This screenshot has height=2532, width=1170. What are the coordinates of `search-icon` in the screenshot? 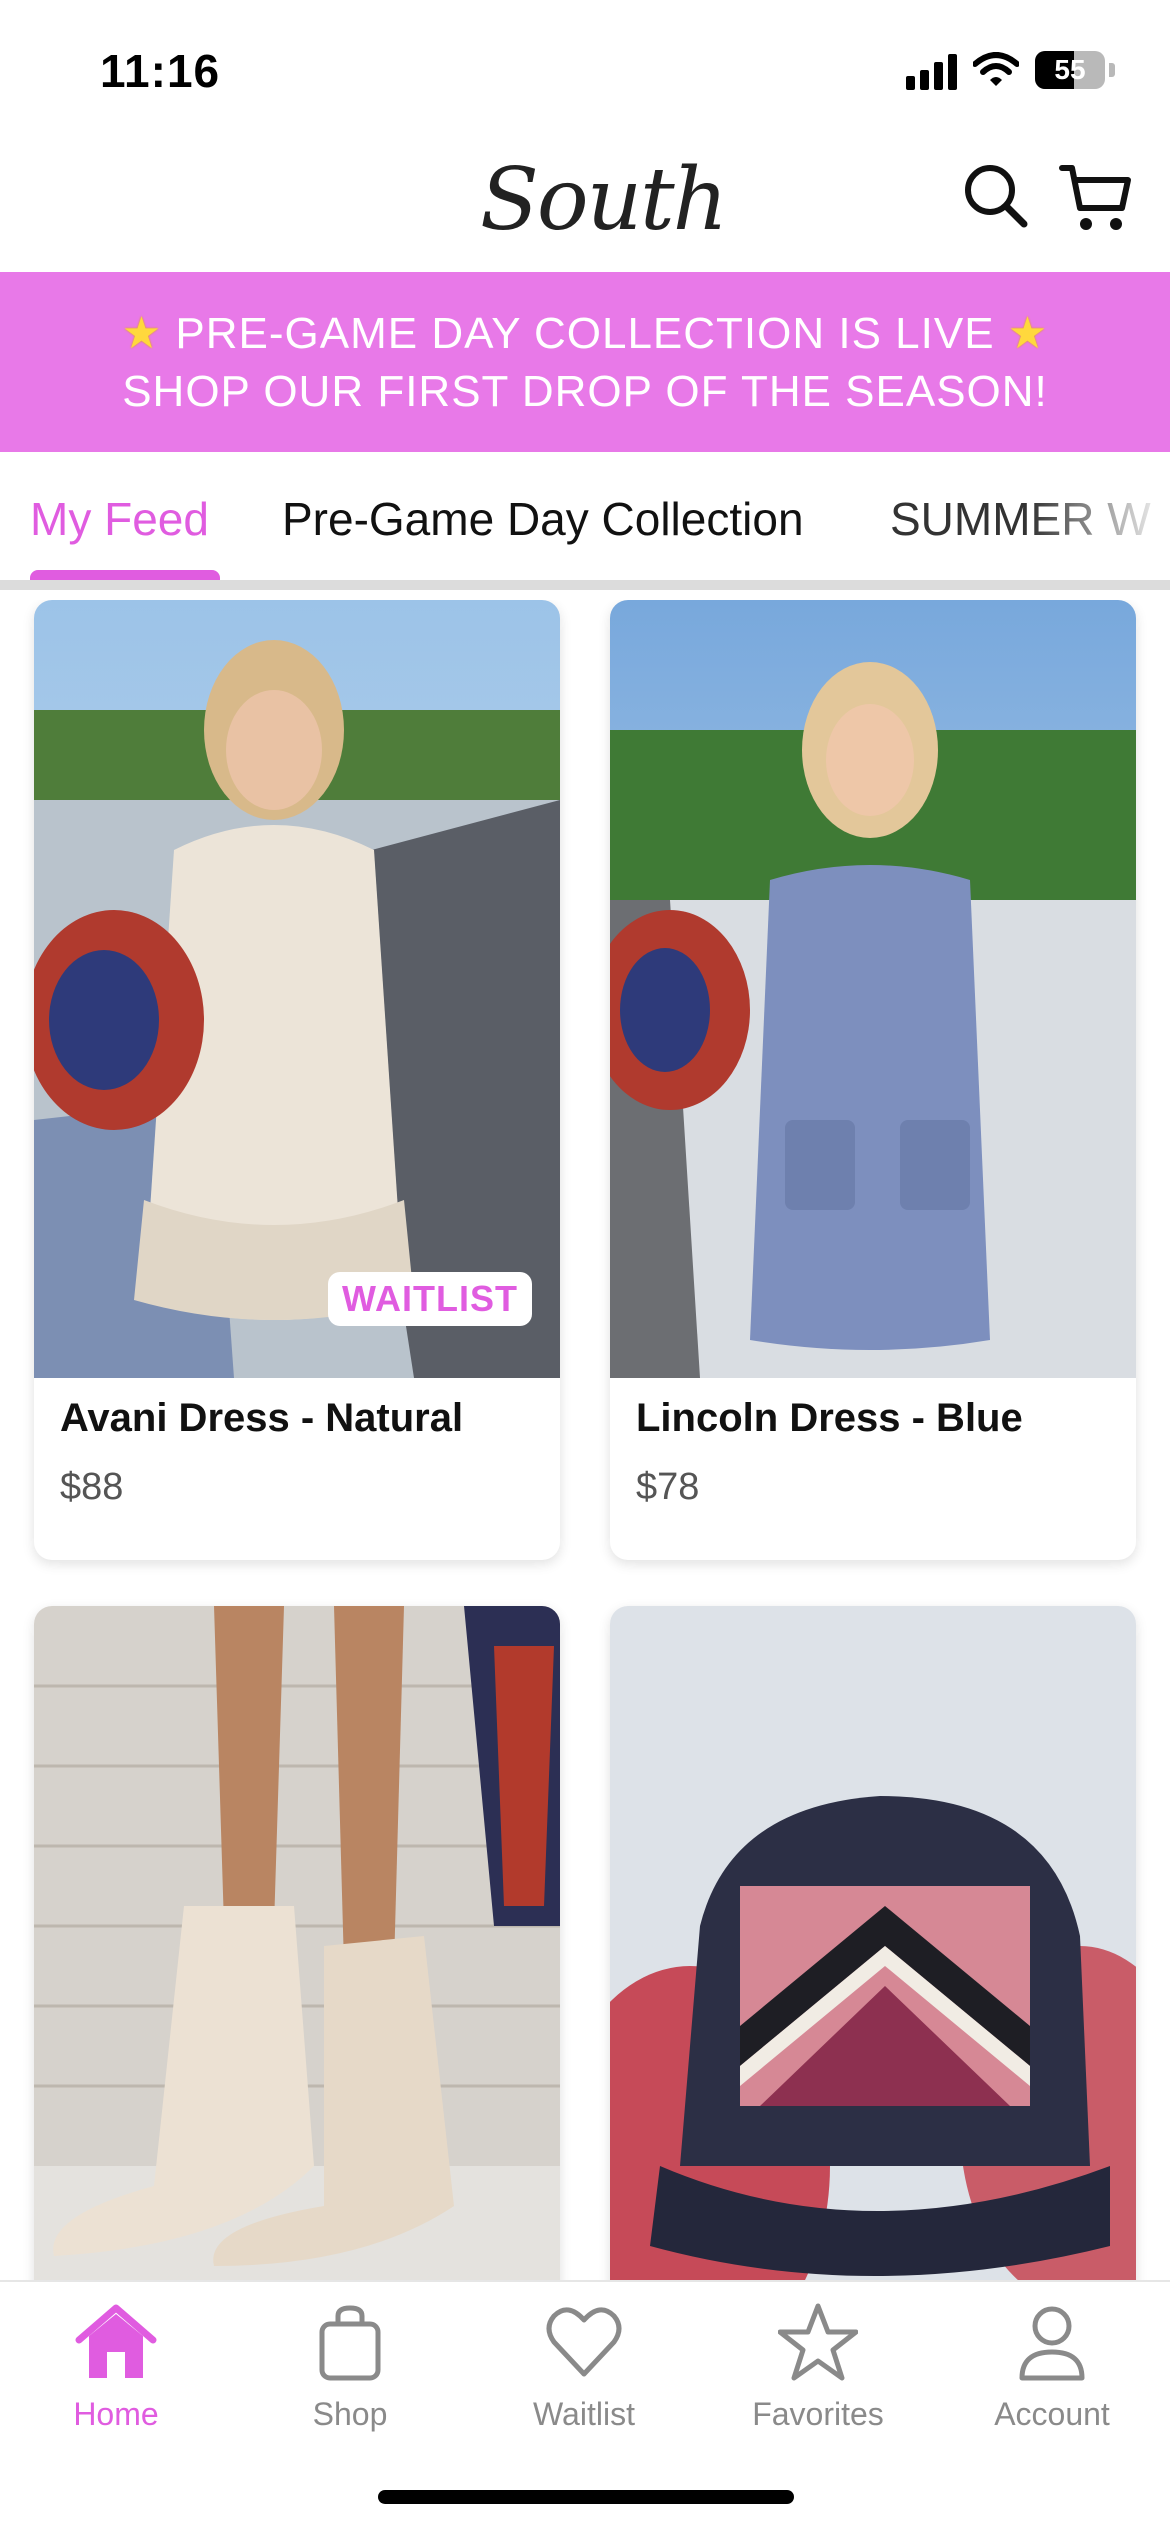 It's located at (996, 196).